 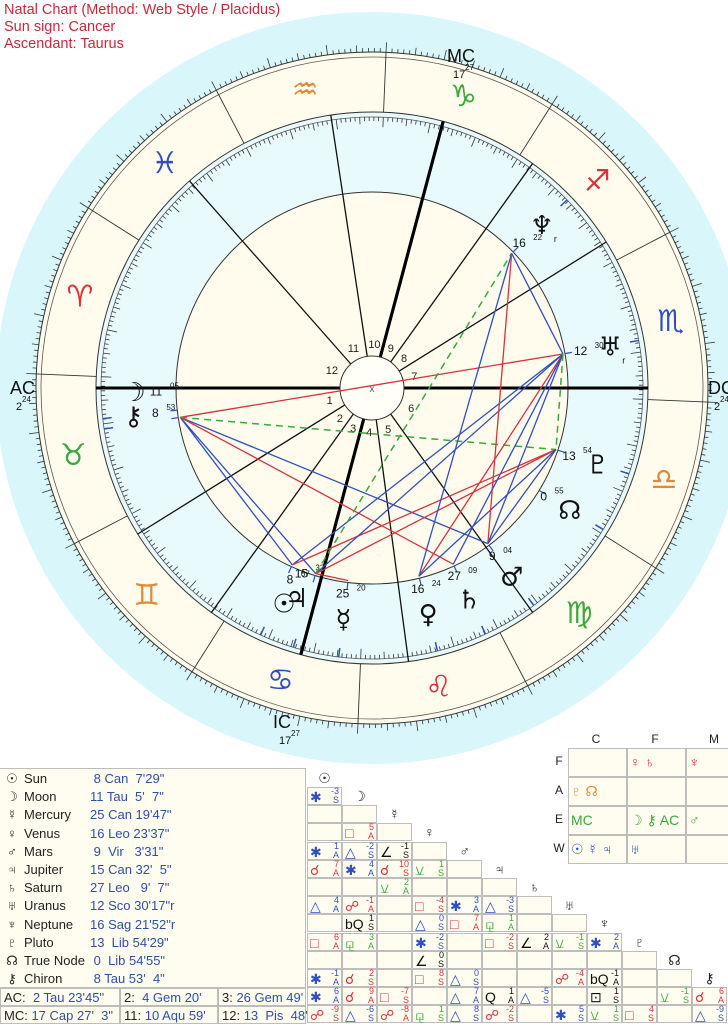 I want to click on node-glyph-icon: ☊︎, so click(x=569, y=511).